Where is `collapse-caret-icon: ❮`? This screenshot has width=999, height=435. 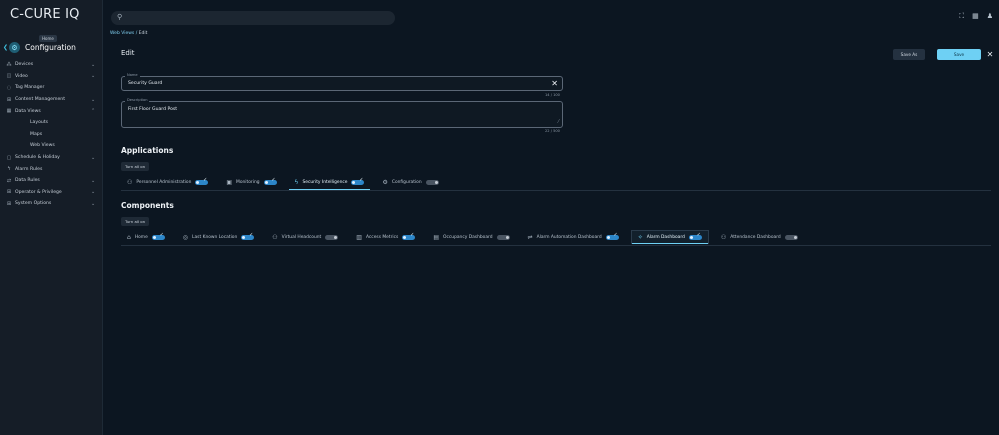 collapse-caret-icon: ❮ is located at coordinates (5, 48).